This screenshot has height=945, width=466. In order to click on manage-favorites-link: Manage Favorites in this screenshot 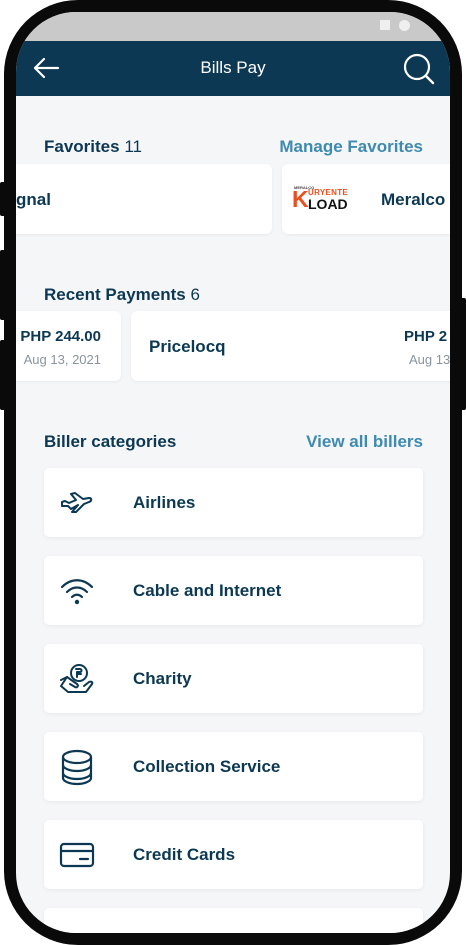, I will do `click(351, 147)`.